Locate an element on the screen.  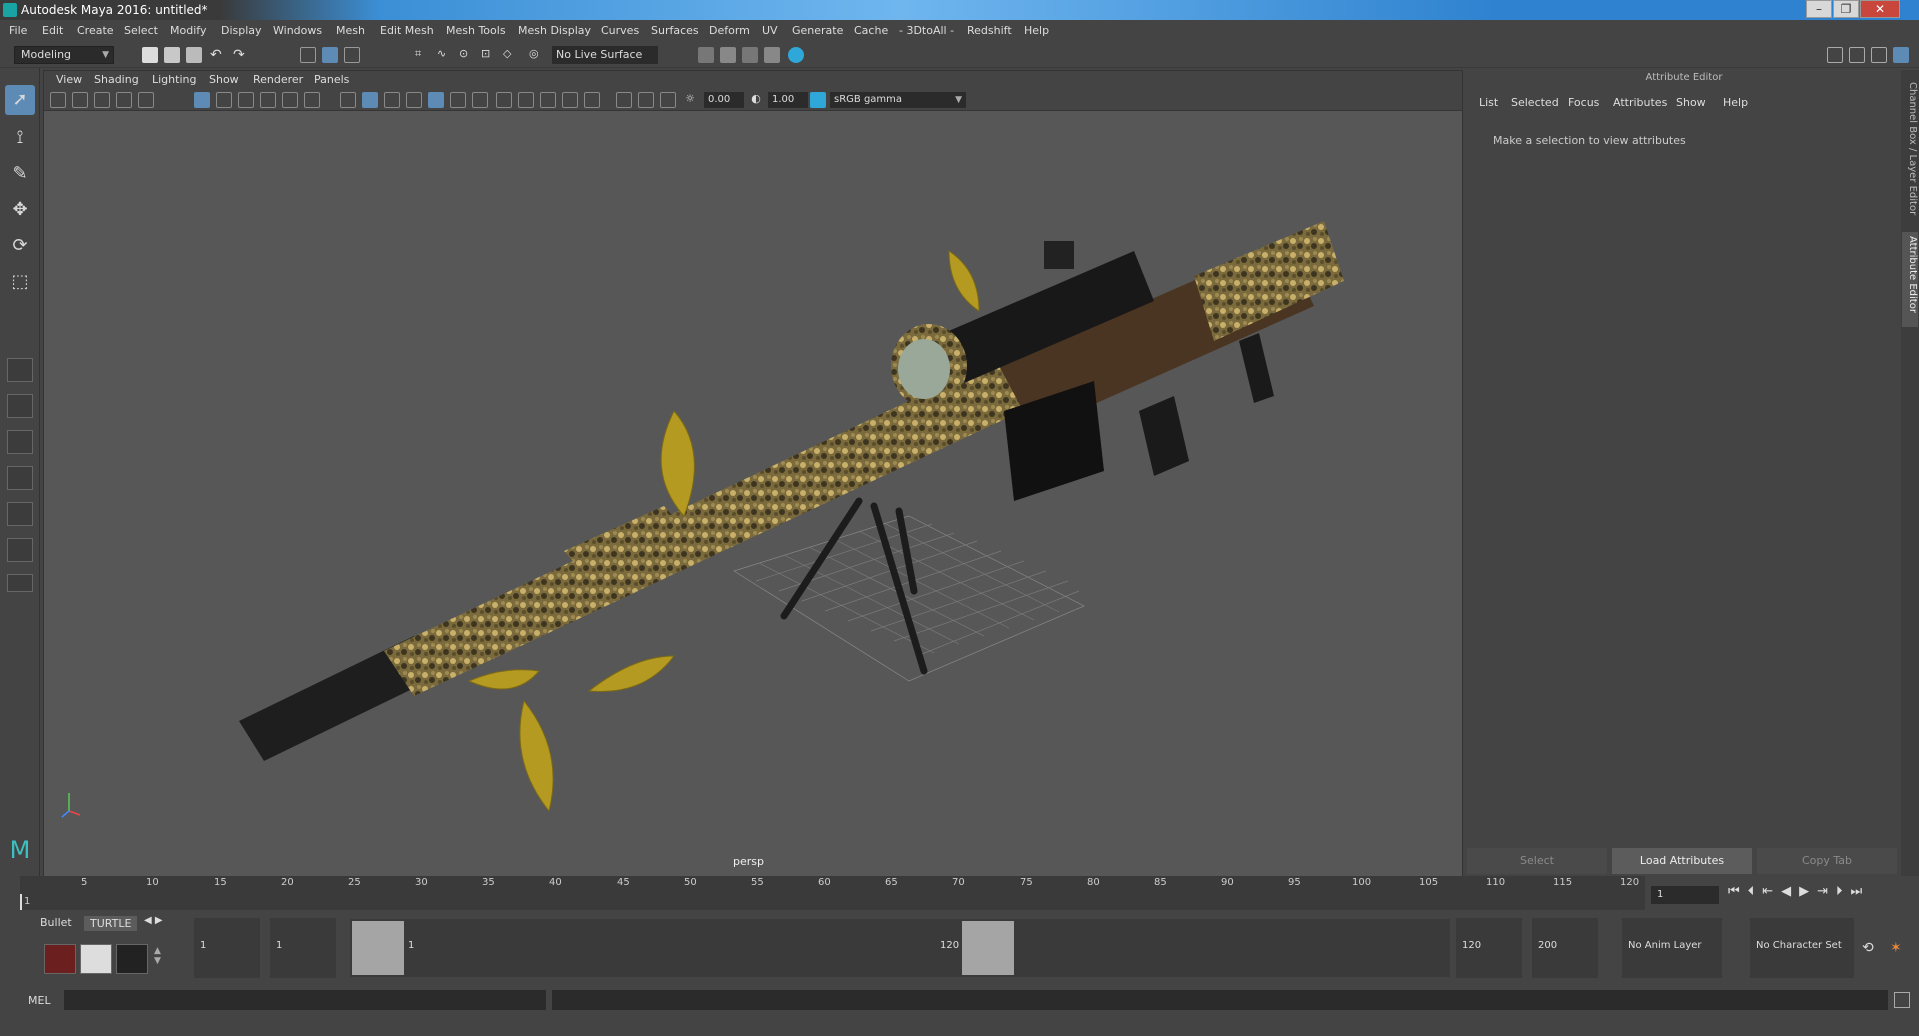
ae-menu-show: Show is located at coordinates (1691, 102).